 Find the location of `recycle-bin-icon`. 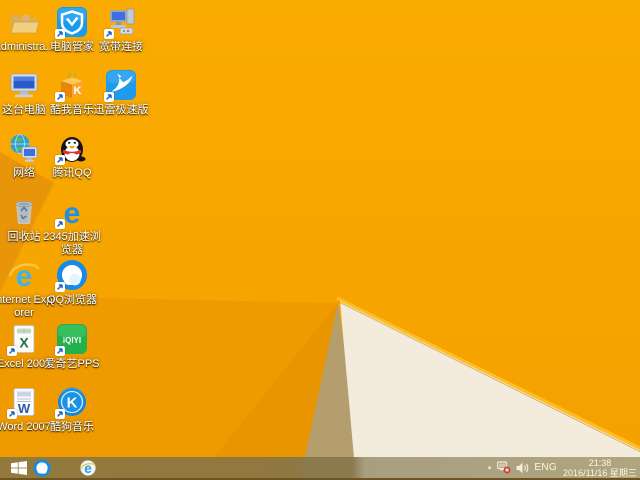

recycle-bin-icon is located at coordinates (24, 212).